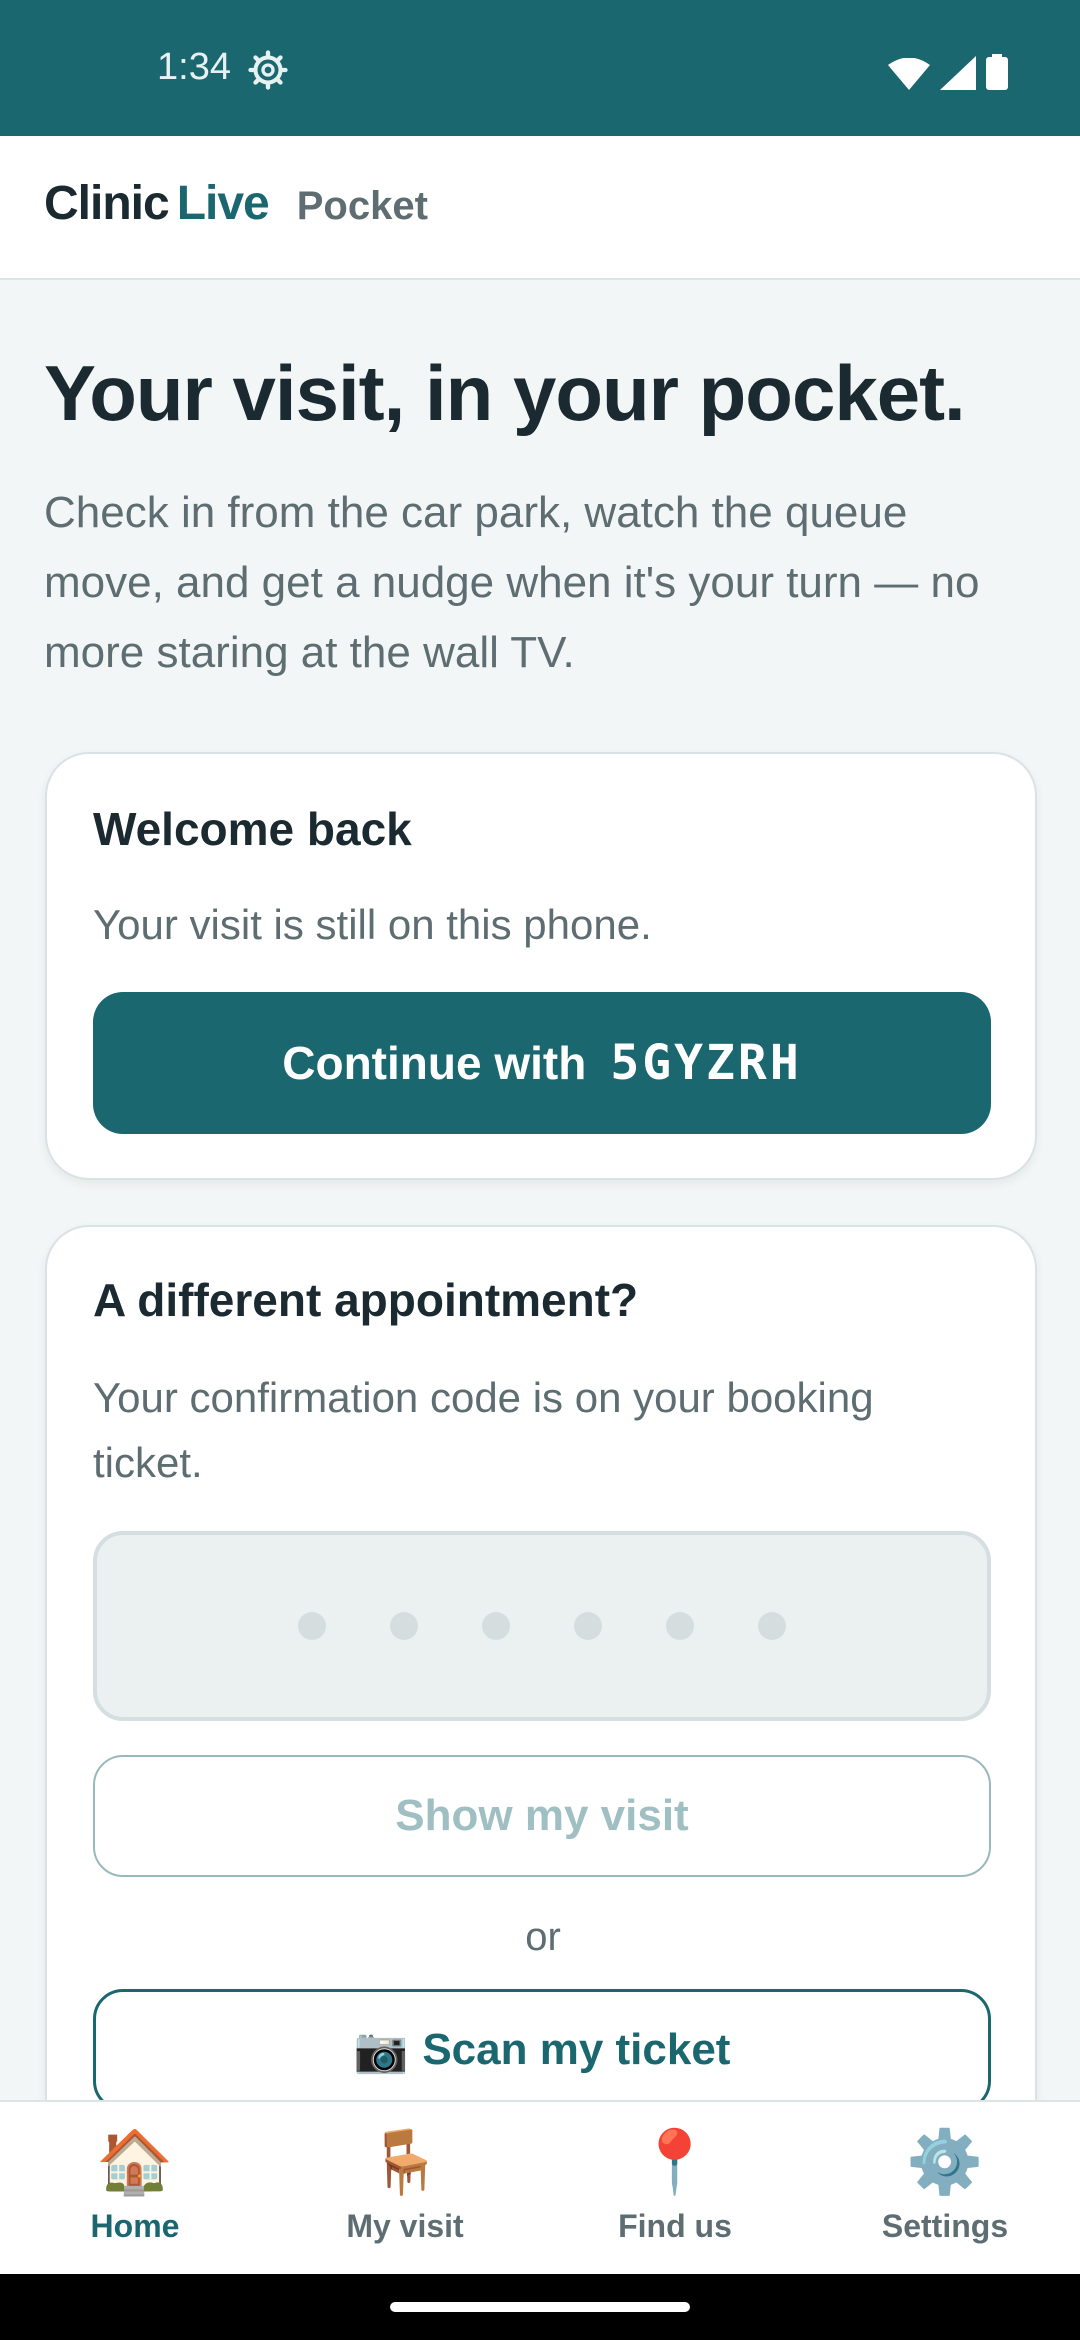  Describe the element at coordinates (706, 1063) in the screenshot. I see `continue-button-code: 5GYZRH` at that location.